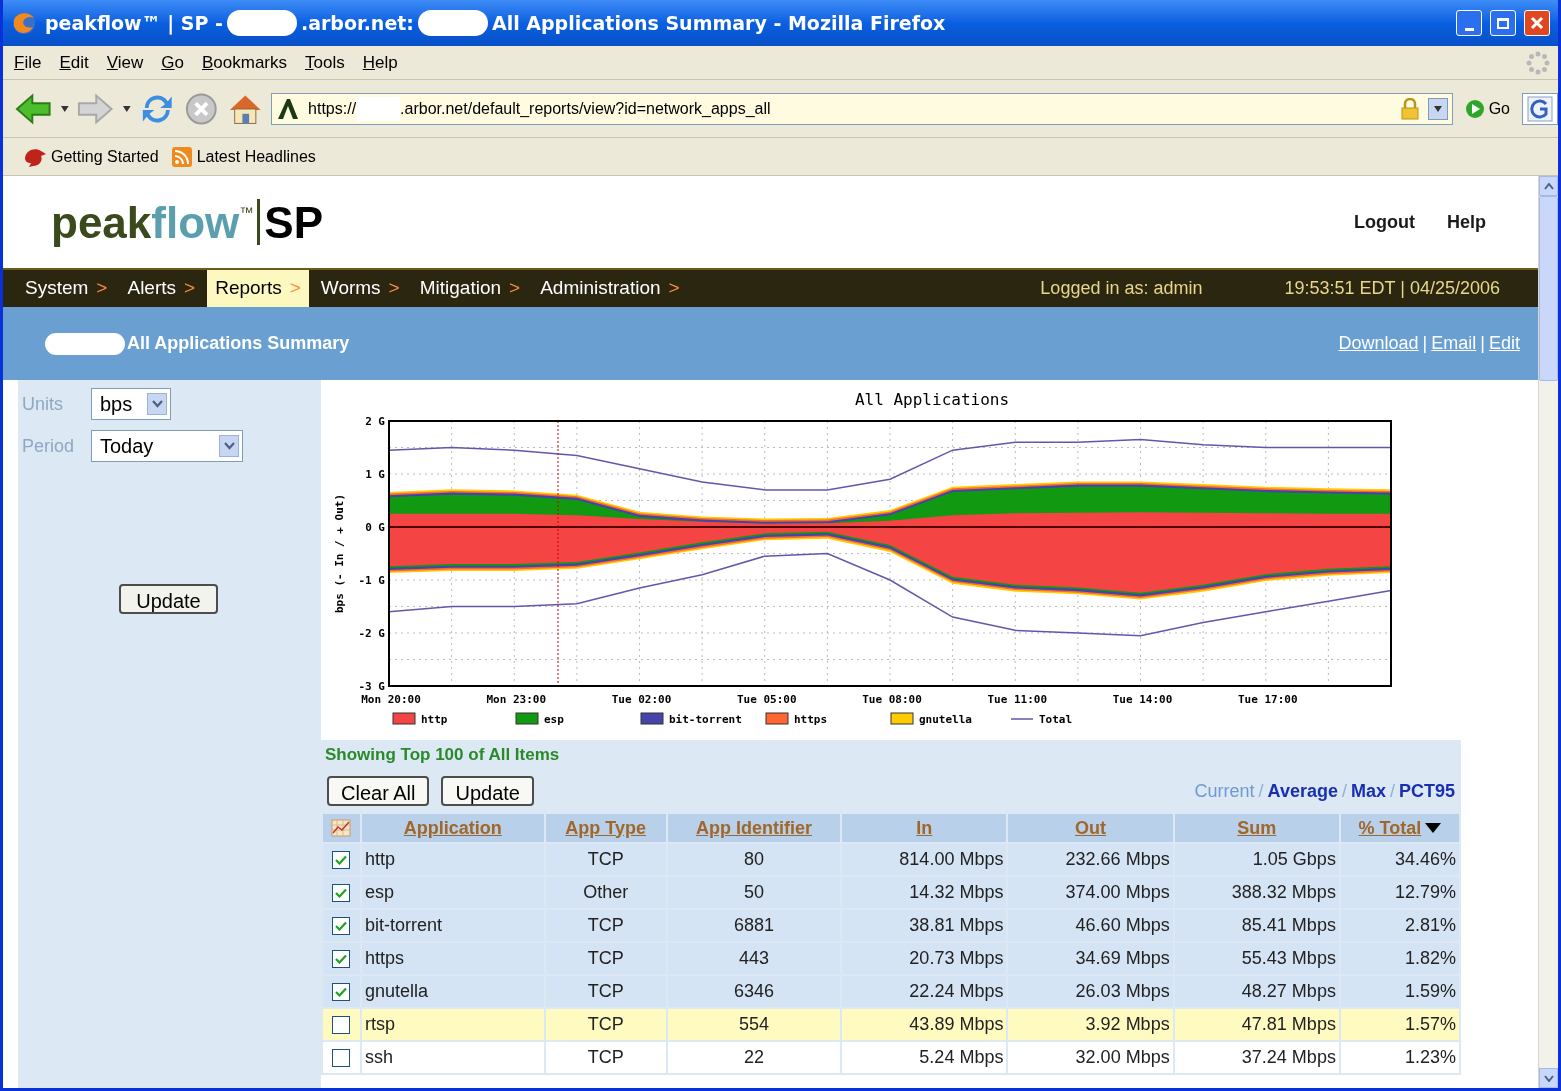  I want to click on window-title: peakflow™ | SP -, so click(134, 23).